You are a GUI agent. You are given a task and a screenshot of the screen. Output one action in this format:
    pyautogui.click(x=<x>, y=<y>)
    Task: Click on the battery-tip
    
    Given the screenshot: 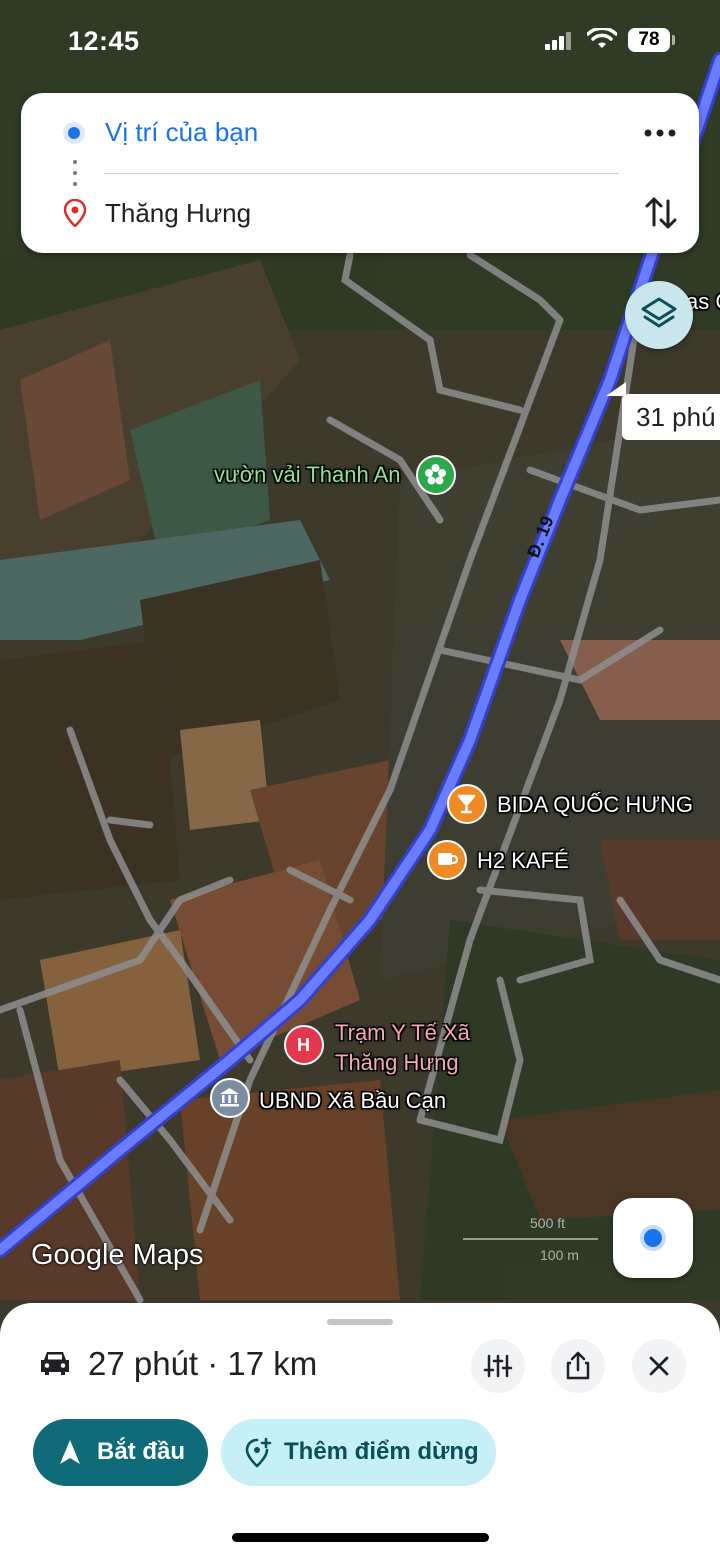 What is the action you would take?
    pyautogui.click(x=673, y=40)
    